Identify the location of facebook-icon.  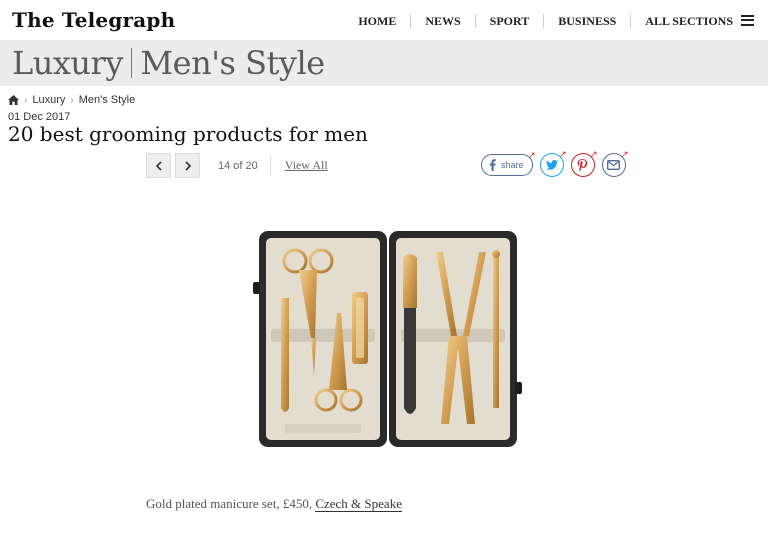
(492, 165).